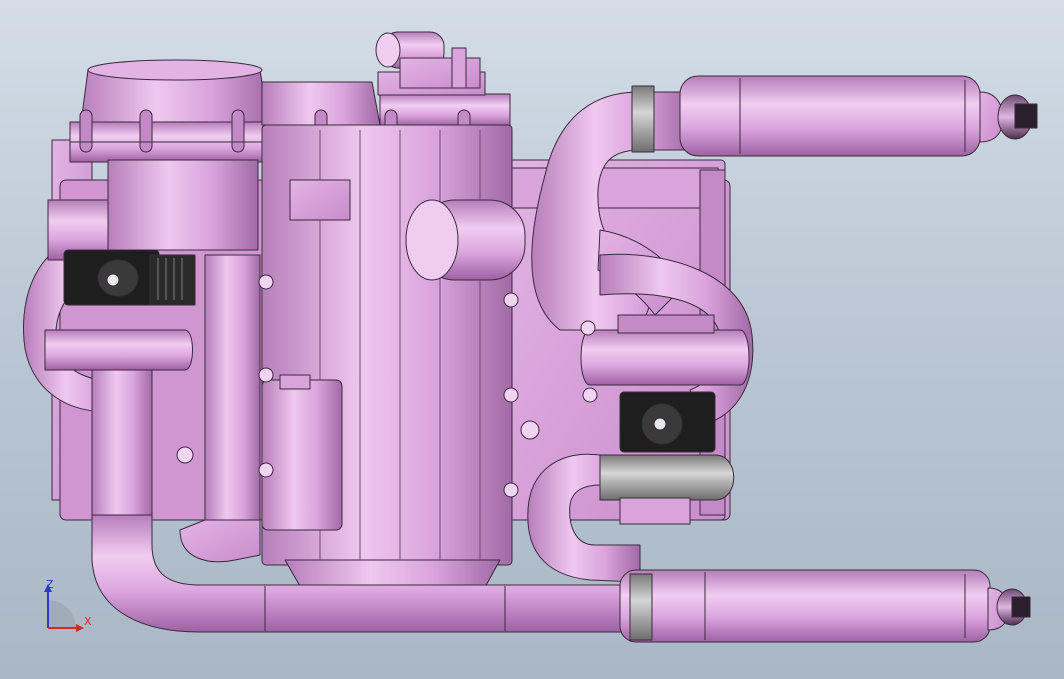 The image size is (1064, 679). Describe the element at coordinates (62, 614) in the screenshot. I see `triad-plane-icon` at that location.